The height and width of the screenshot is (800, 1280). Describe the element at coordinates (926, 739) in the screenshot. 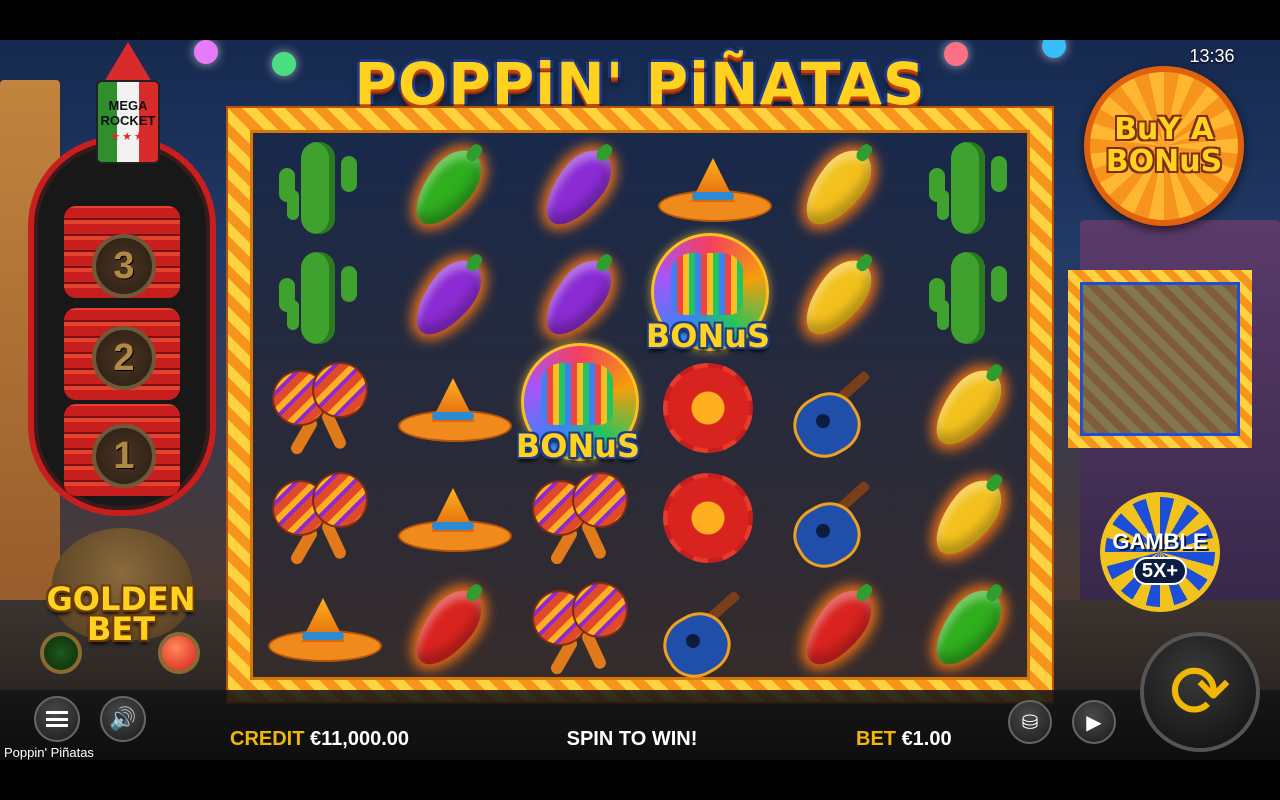

I see `bet-value: €1.00` at that location.